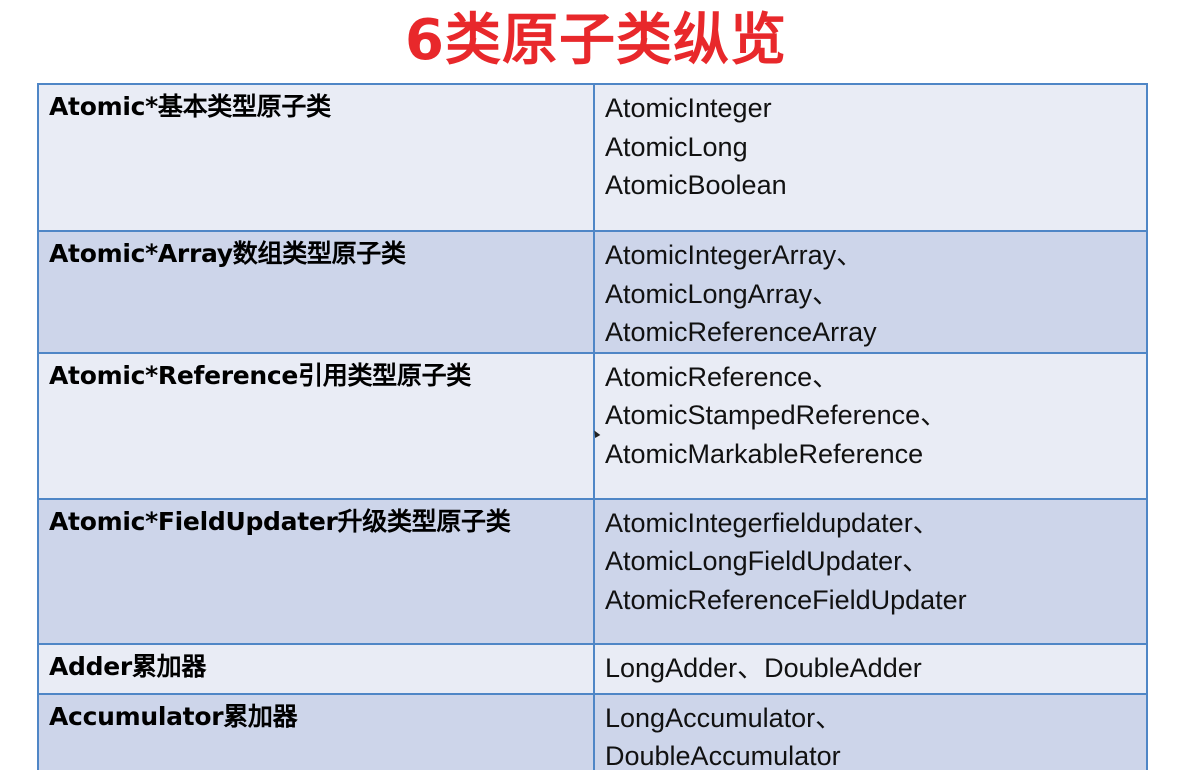 This screenshot has height=770, width=1192. What do you see at coordinates (316, 731) in the screenshot?
I see `category-cell: Accumulator累加器` at bounding box center [316, 731].